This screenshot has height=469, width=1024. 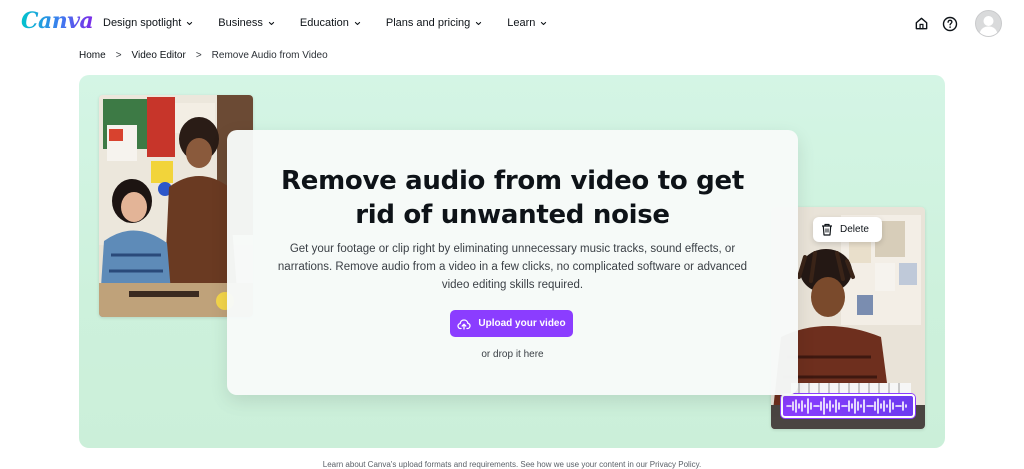 I want to click on audio-waveform, so click(x=848, y=406).